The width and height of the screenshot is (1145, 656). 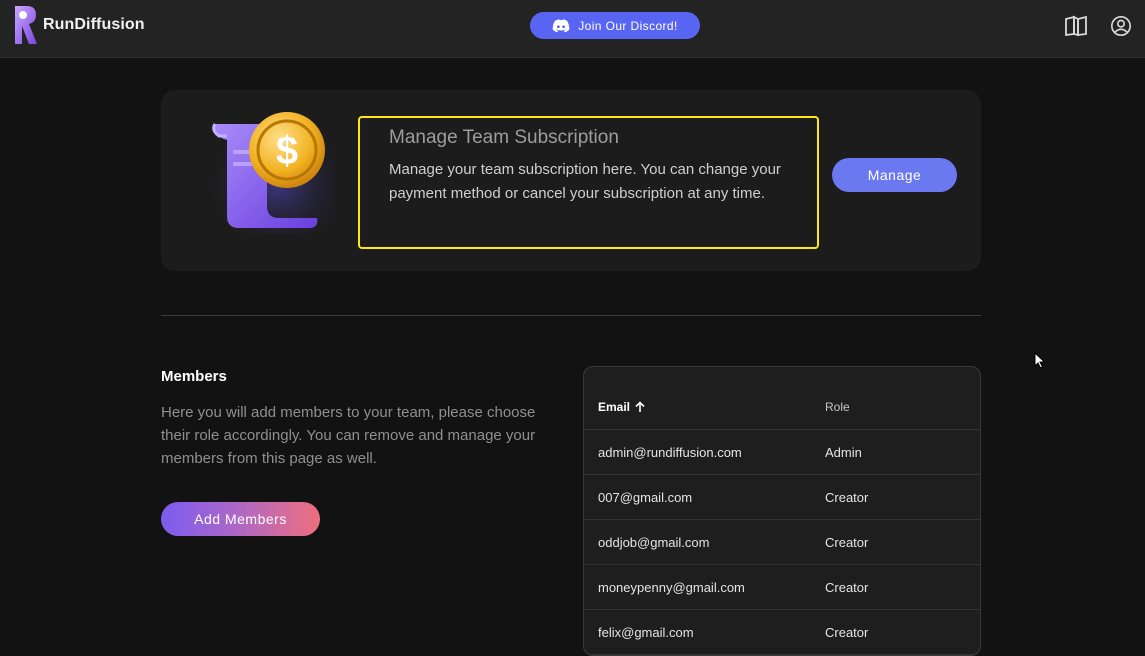 I want to click on app-logo: RunDiffusion, so click(x=78, y=25).